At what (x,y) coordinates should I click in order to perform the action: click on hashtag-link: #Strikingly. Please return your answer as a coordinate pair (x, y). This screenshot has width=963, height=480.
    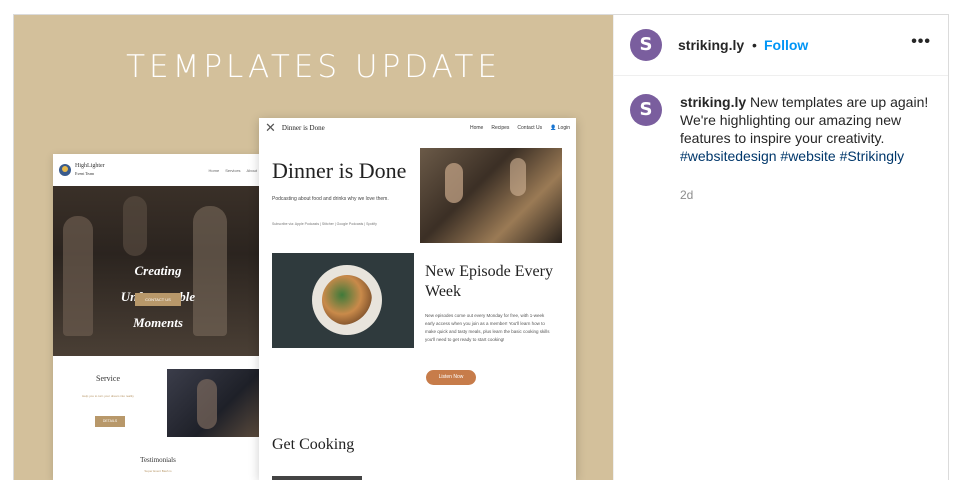
    Looking at the image, I should click on (872, 156).